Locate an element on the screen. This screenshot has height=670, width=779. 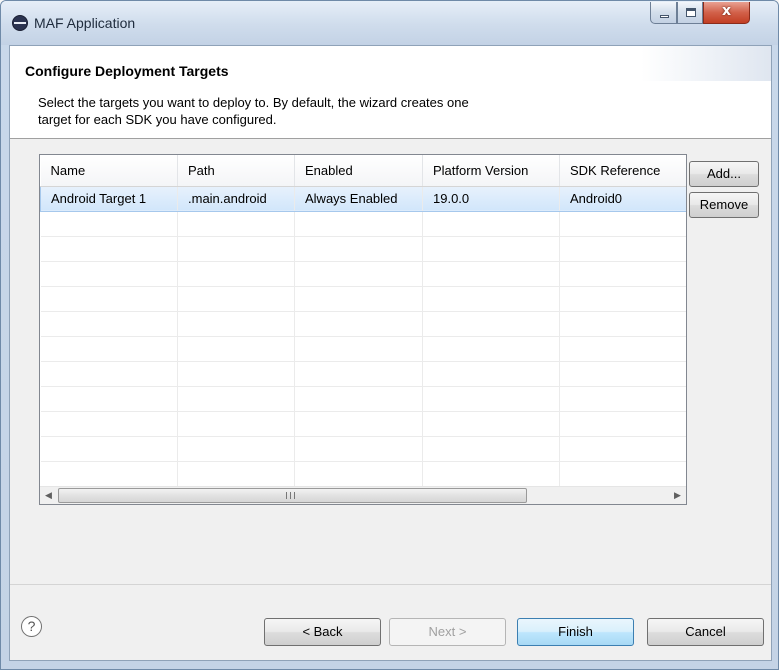
cancel-button: Cancel is located at coordinates (705, 632).